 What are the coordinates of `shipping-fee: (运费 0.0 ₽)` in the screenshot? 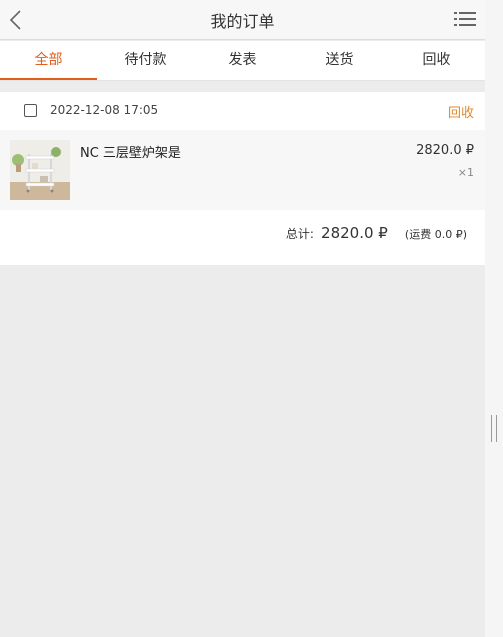 It's located at (435, 234).